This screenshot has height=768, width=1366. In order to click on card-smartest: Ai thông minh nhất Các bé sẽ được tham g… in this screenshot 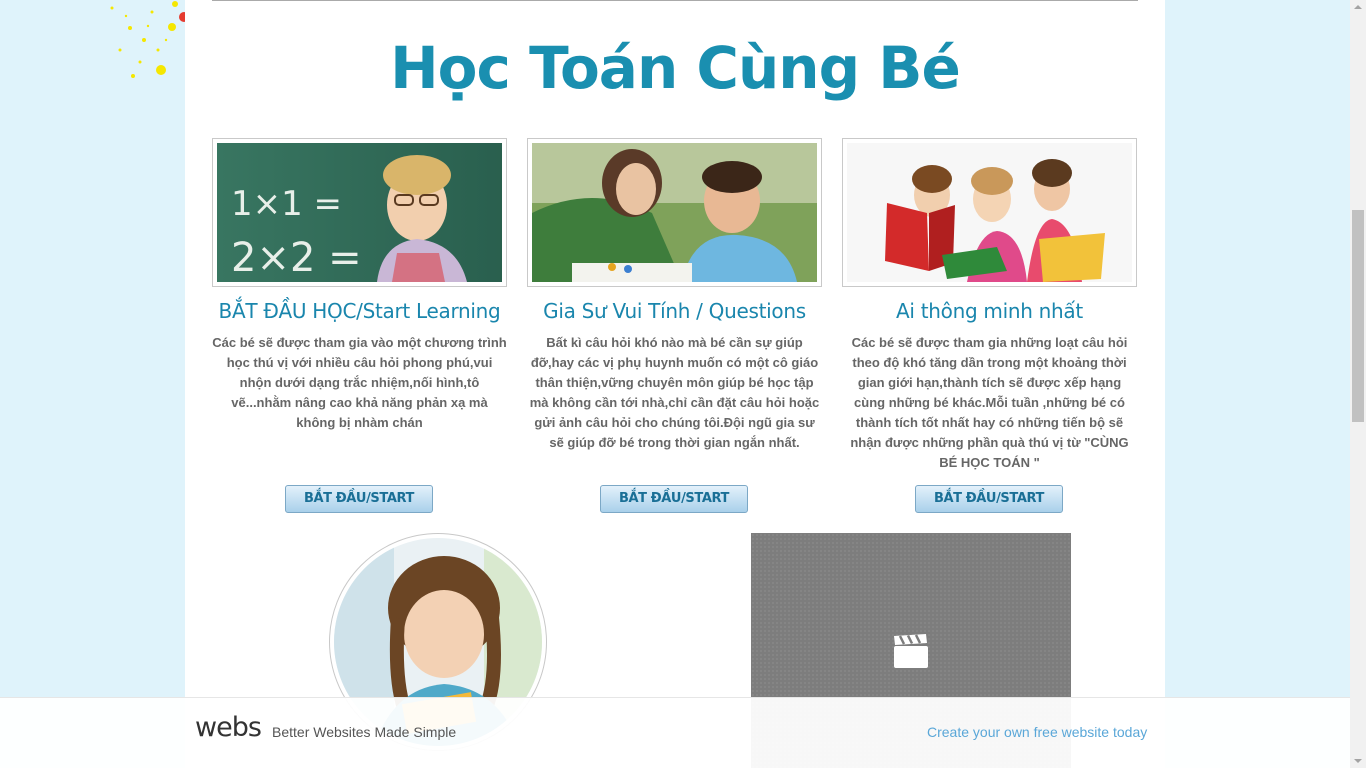, I will do `click(989, 305)`.